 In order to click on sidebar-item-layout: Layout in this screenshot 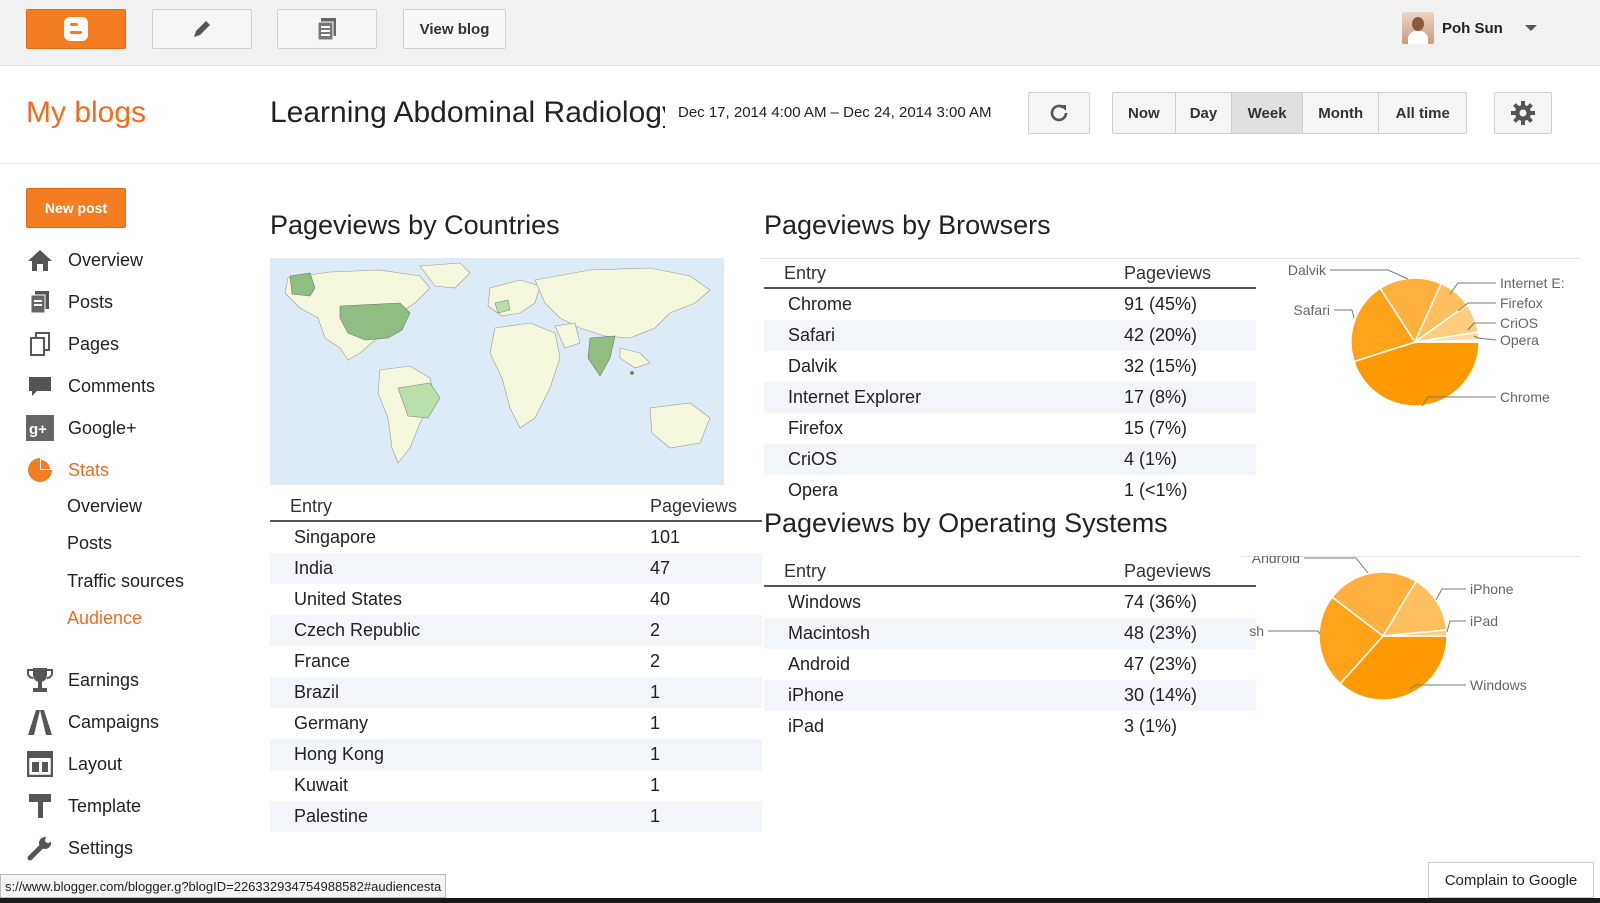, I will do `click(74, 764)`.